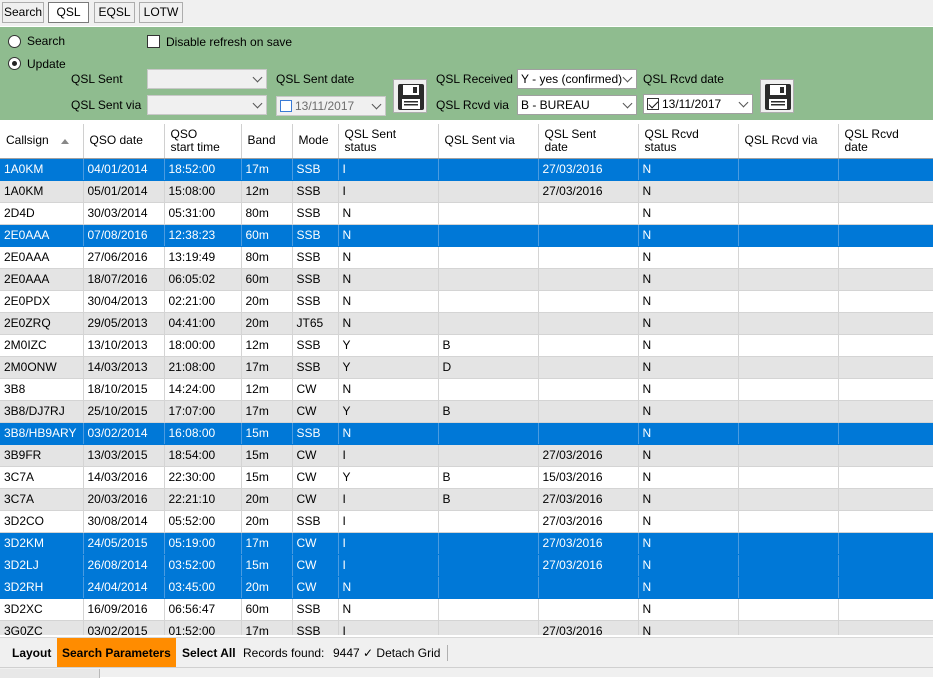 This screenshot has width=933, height=678. Describe the element at coordinates (777, 96) in the screenshot. I see `save-qsl-rcvd-button` at that location.